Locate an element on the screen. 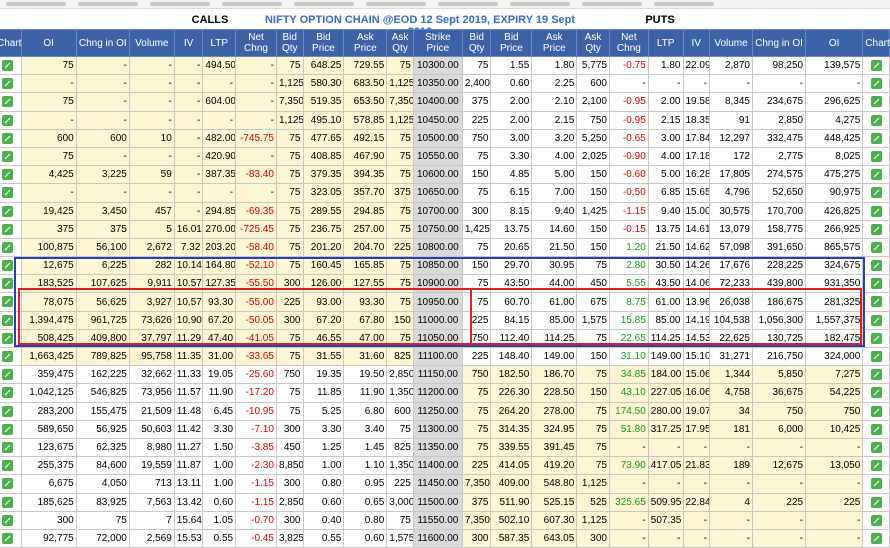 The height and width of the screenshot is (548, 890). column-header: OI is located at coordinates (48, 43).